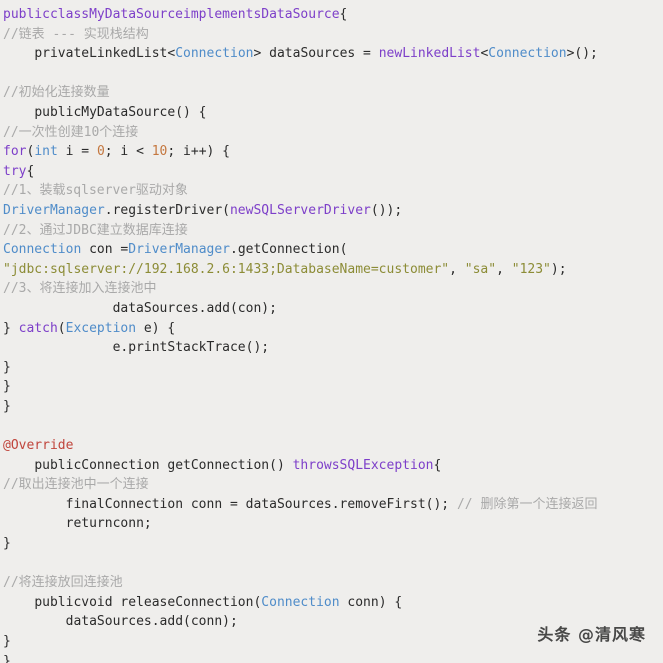  What do you see at coordinates (101, 54) in the screenshot?
I see `code-token-pln: privateLinkedList` at bounding box center [101, 54].